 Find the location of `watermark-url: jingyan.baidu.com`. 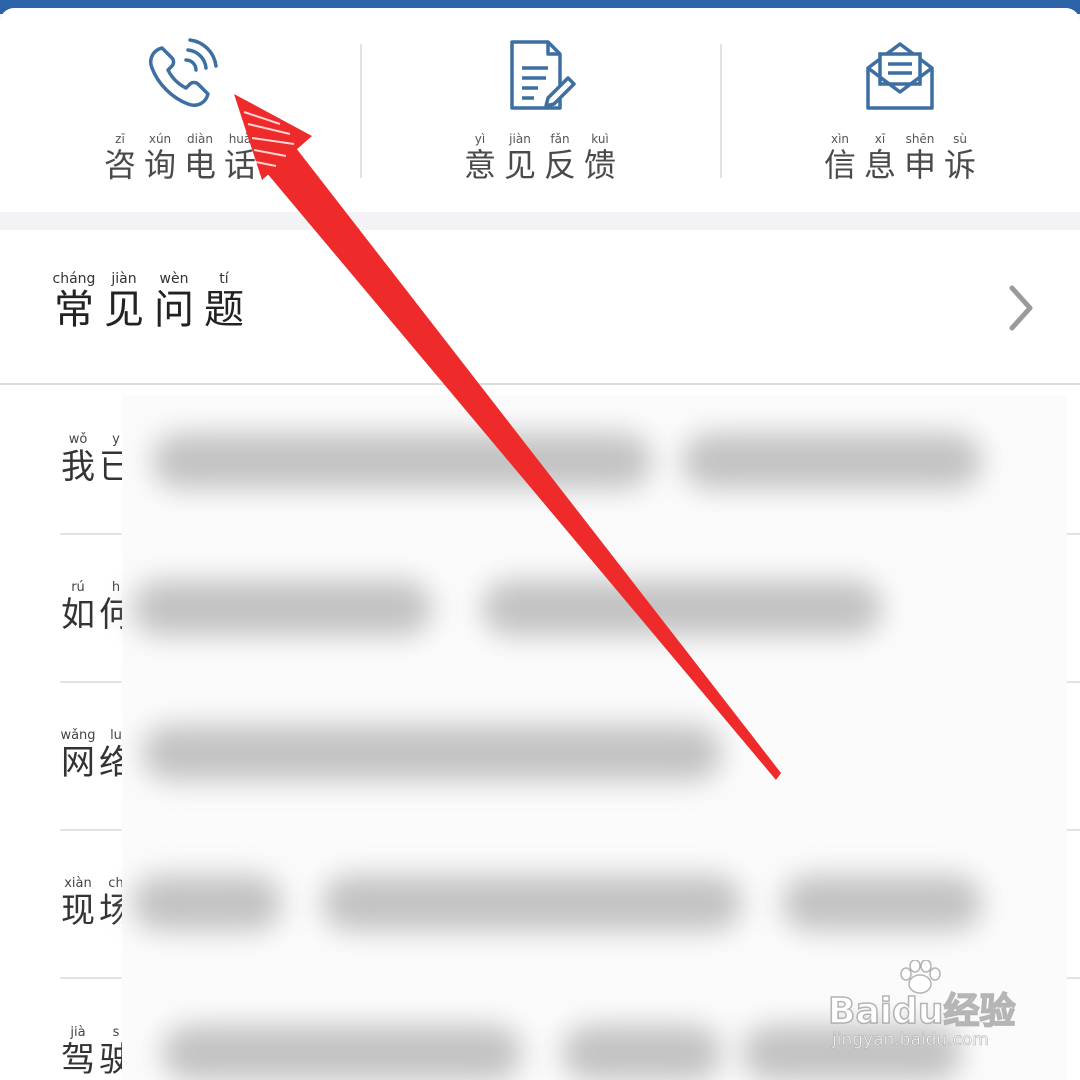

watermark-url: jingyan.baidu.com is located at coordinates (910, 1040).